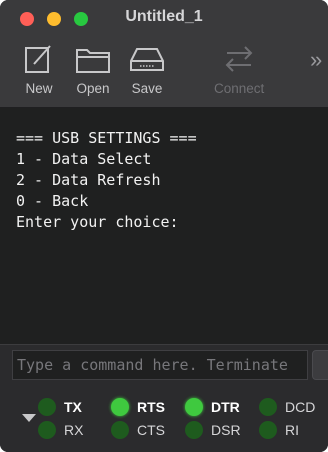  Describe the element at coordinates (268, 407) in the screenshot. I see `dcd-led-indicator` at that location.